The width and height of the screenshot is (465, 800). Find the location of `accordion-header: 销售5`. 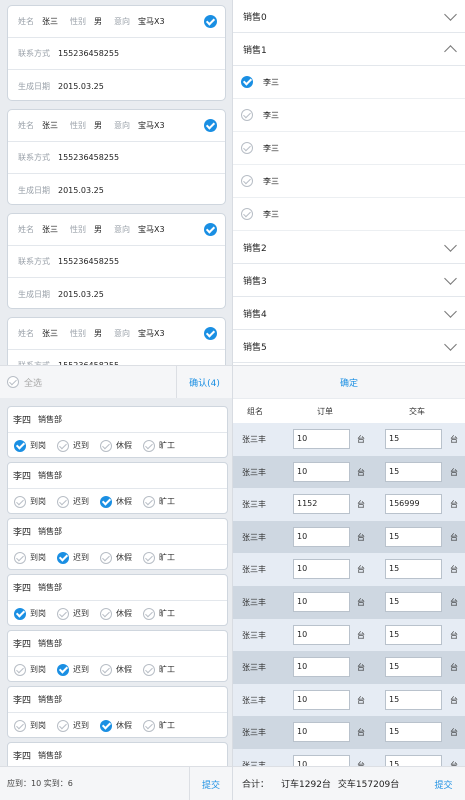

accordion-header: 销售5 is located at coordinates (349, 346).